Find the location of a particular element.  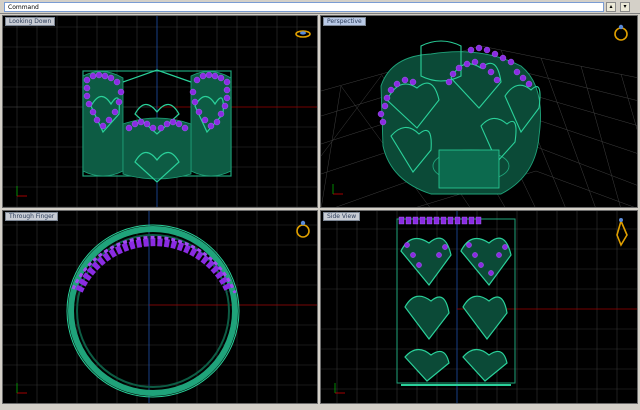

command-label: Command is located at coordinates (23, 7).